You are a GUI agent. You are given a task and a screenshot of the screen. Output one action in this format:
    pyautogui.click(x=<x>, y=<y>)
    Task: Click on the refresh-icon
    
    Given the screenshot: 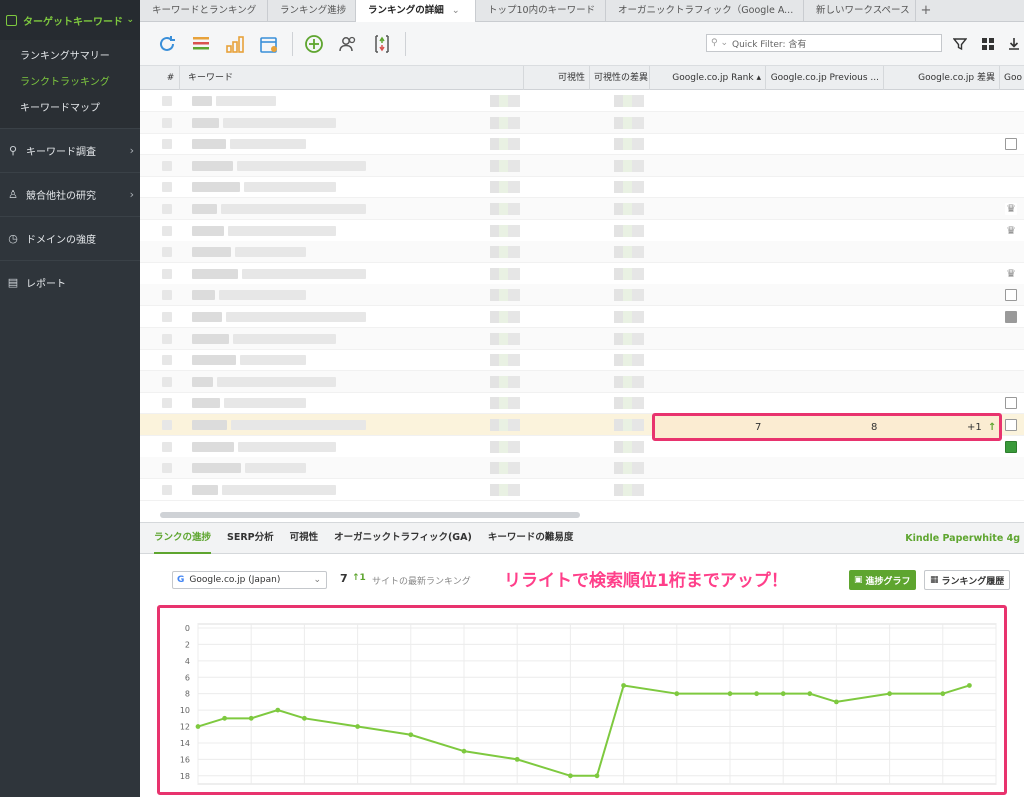 What is the action you would take?
    pyautogui.click(x=167, y=44)
    